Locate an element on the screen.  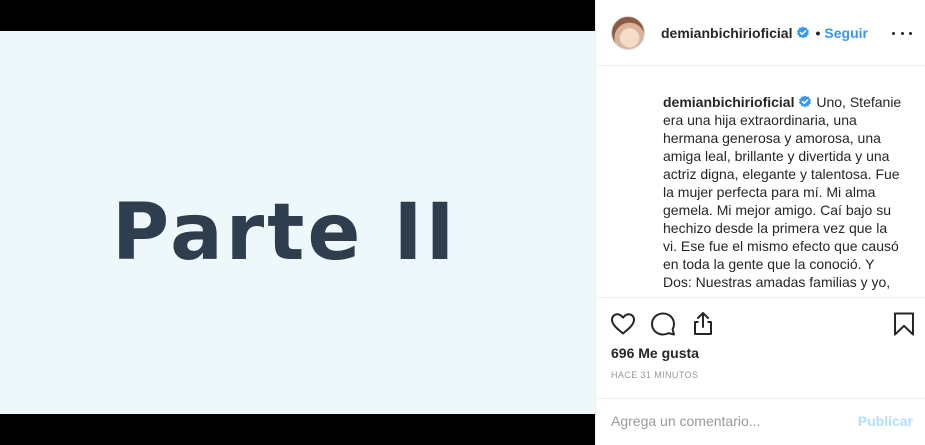
heart-icon is located at coordinates (623, 324).